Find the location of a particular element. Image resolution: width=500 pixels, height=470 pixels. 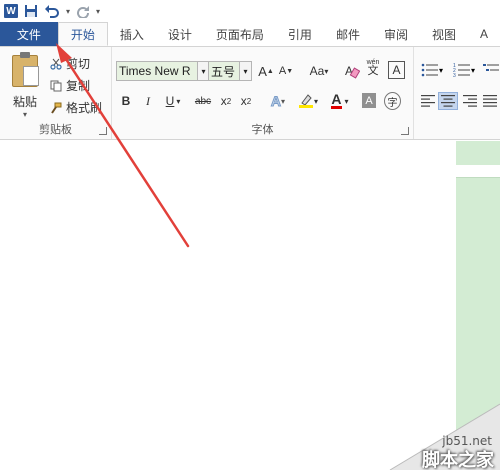

watermark-site-name: 脚本之家 is located at coordinates (458, 460).